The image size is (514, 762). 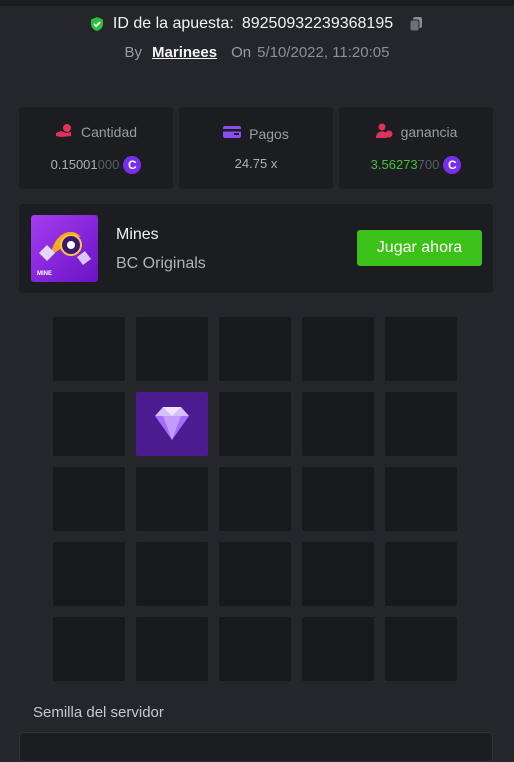 What do you see at coordinates (44, 274) in the screenshot?
I see `svg-text: MINE` at bounding box center [44, 274].